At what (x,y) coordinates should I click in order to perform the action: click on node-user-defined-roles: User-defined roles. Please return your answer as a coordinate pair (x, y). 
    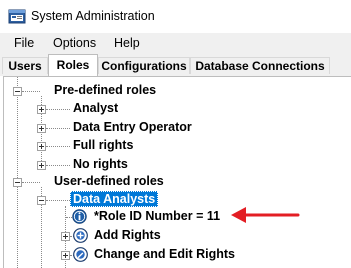
    Looking at the image, I should click on (109, 181).